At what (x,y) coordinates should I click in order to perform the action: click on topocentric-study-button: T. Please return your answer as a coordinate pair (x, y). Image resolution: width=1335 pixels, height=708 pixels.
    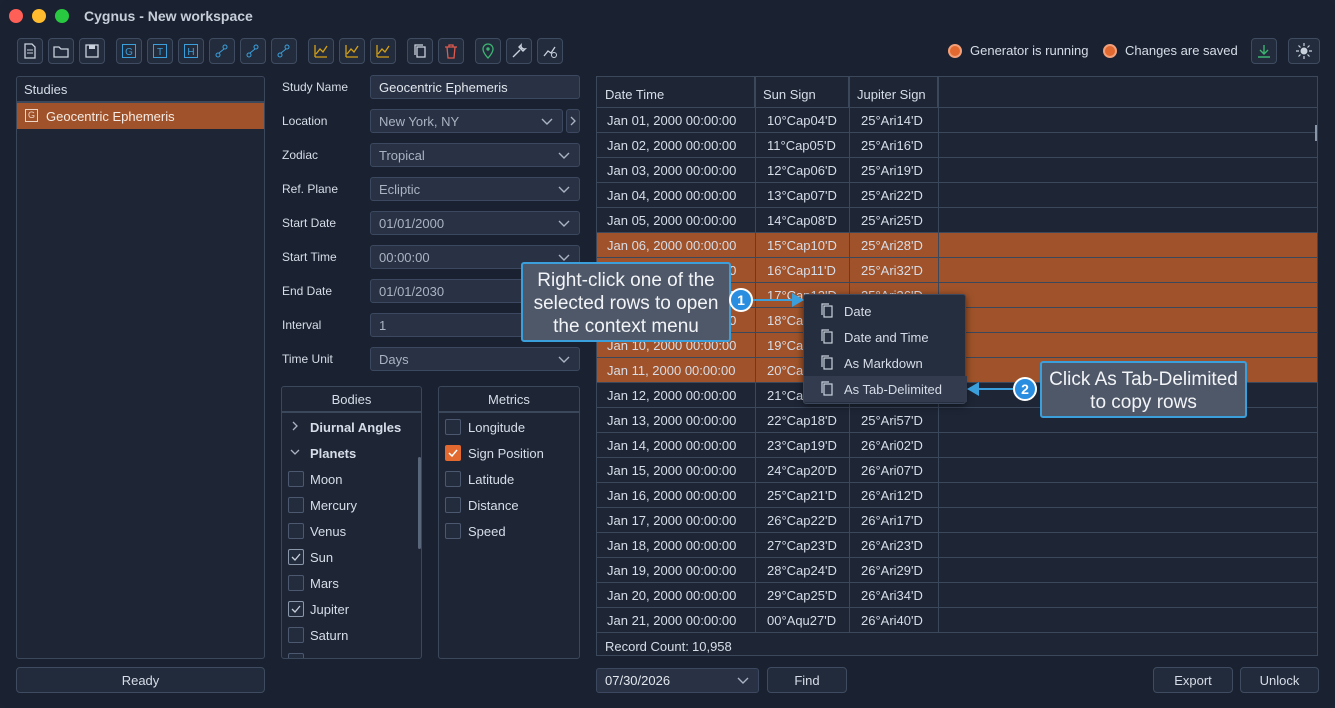
    Looking at the image, I should click on (160, 51).